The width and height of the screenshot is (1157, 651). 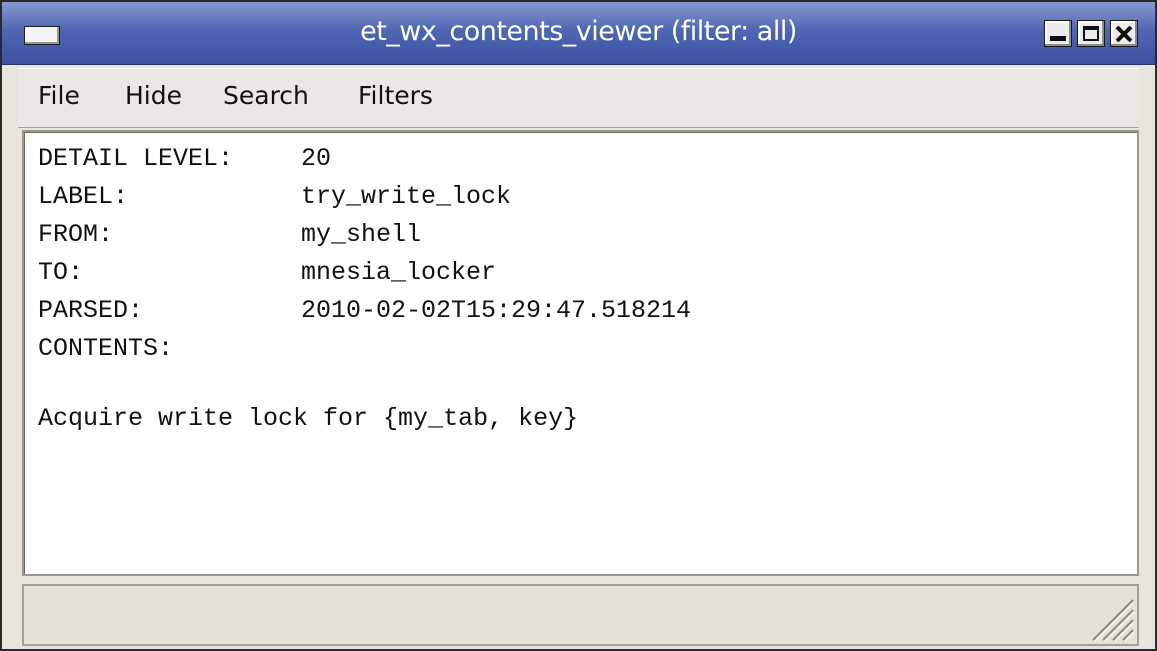 I want to click on menu-search: Search, so click(x=266, y=95).